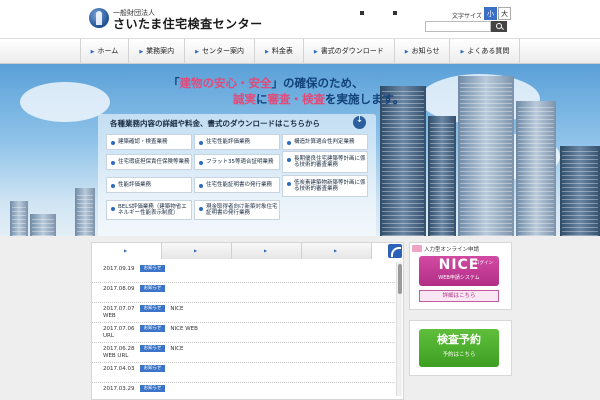 The image size is (600, 400). Describe the element at coordinates (243, 313) in the screenshot. I see `list-item: 2017.07.07 お知らせ NICE WEB` at that location.